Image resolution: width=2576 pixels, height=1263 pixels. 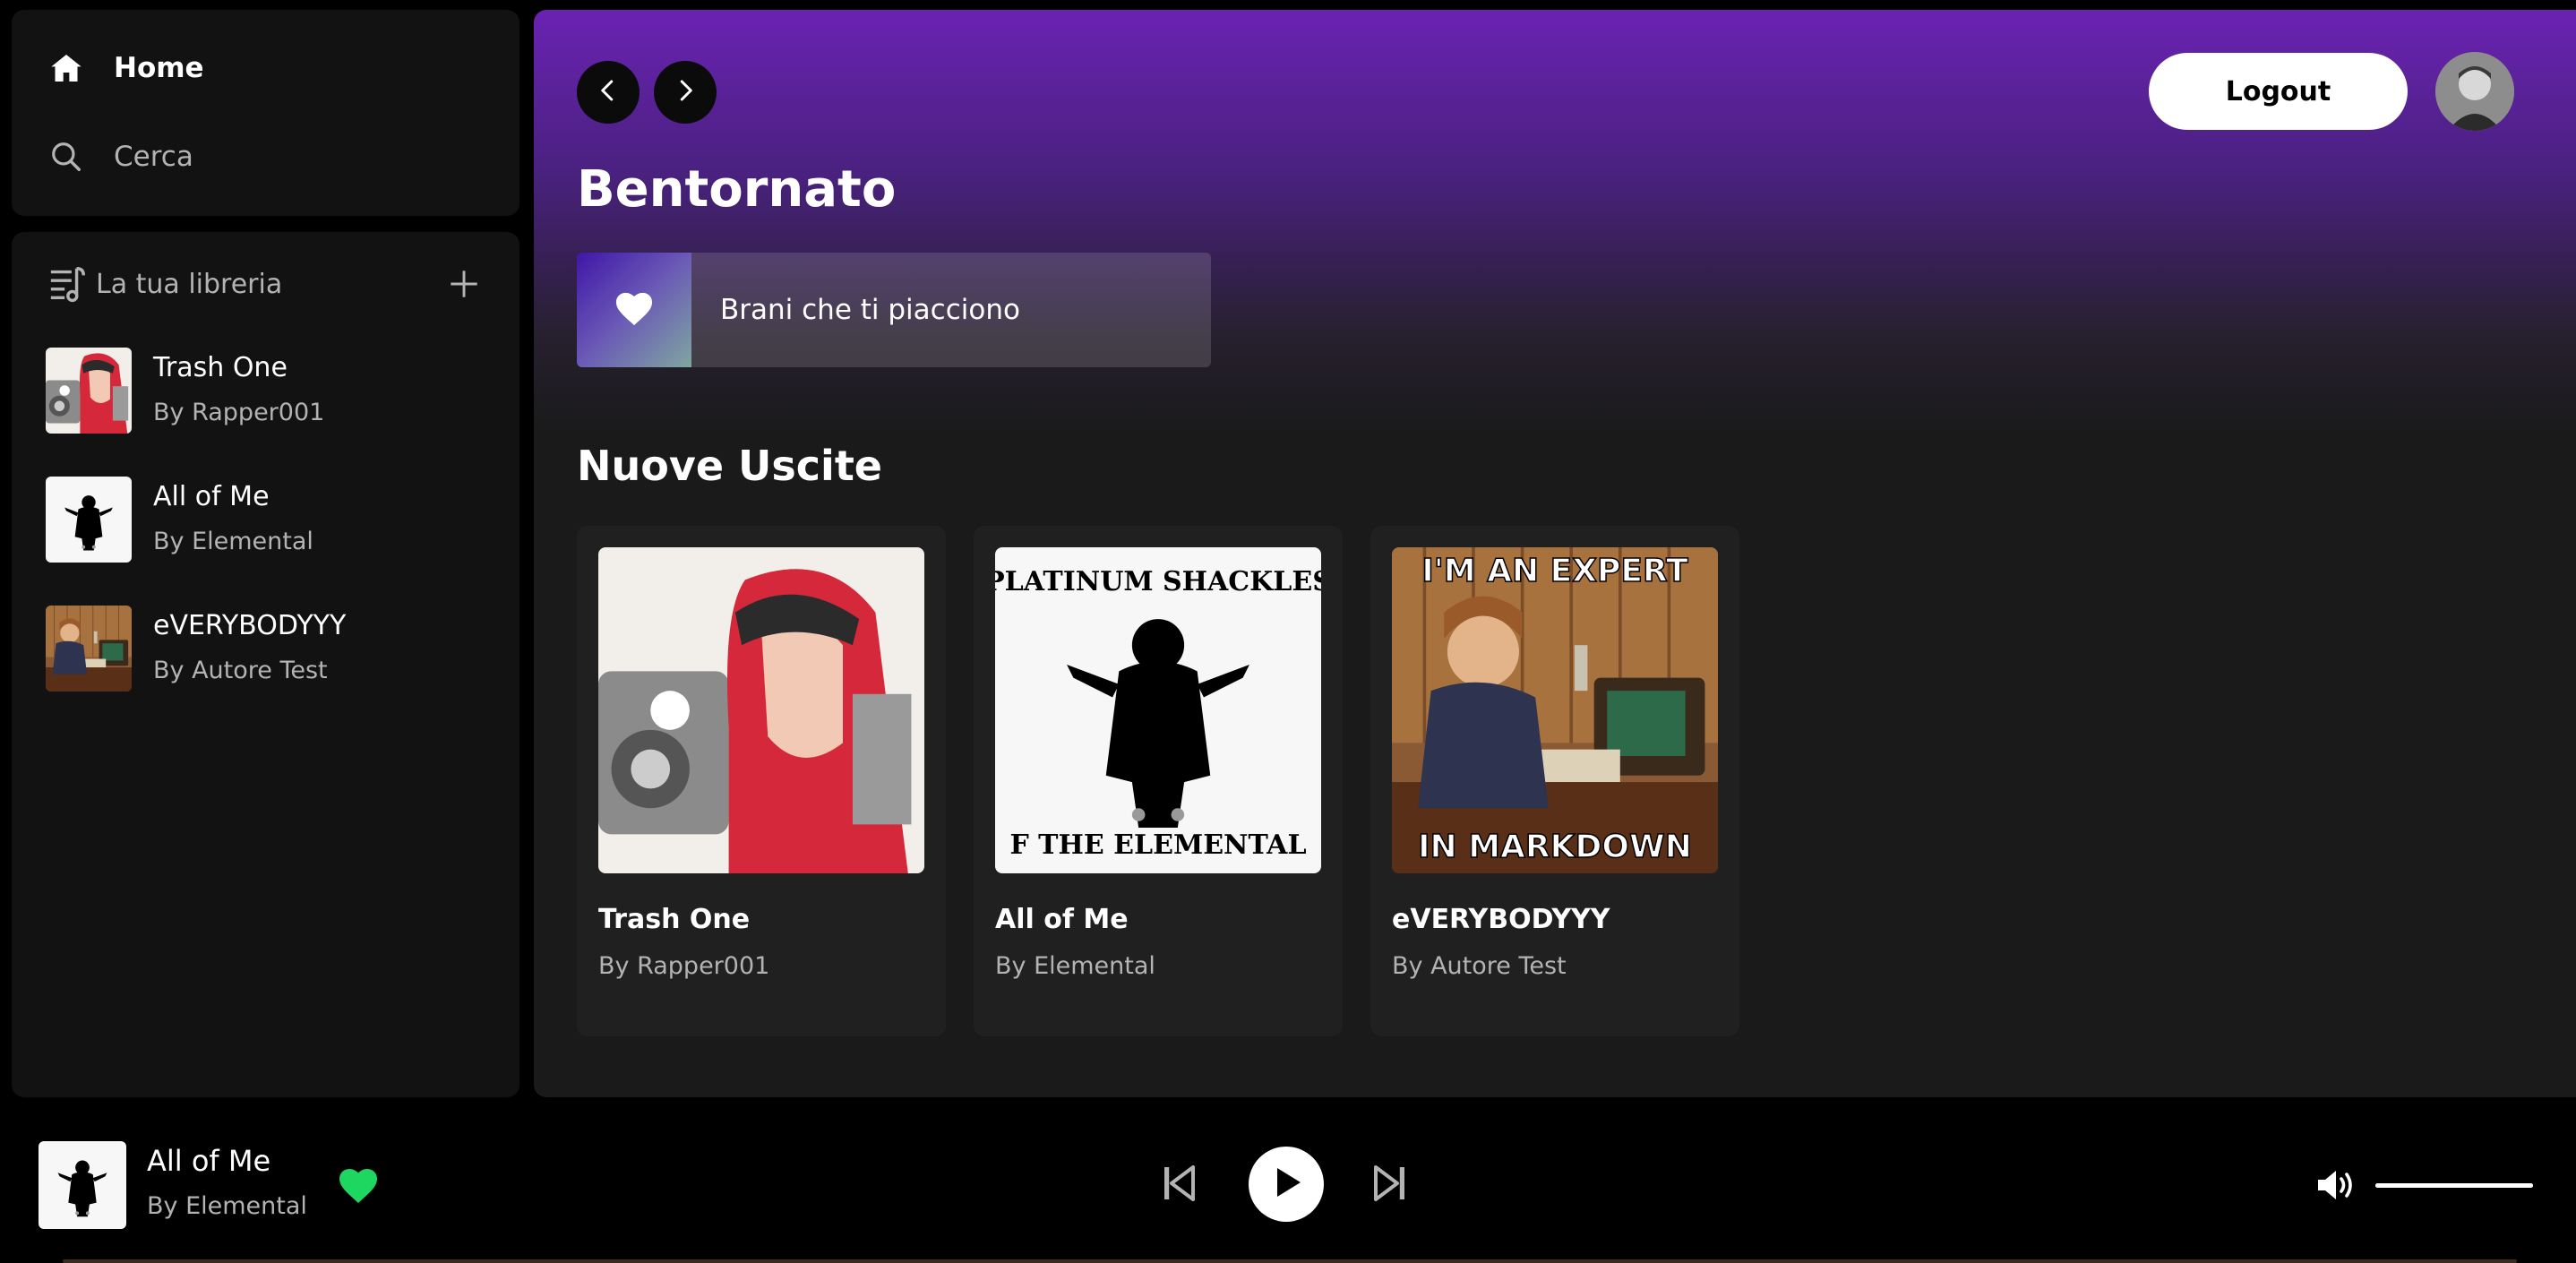 What do you see at coordinates (1555, 710) in the screenshot?
I see `album-art: I'M AN EXPERT IN MARKDOWN` at bounding box center [1555, 710].